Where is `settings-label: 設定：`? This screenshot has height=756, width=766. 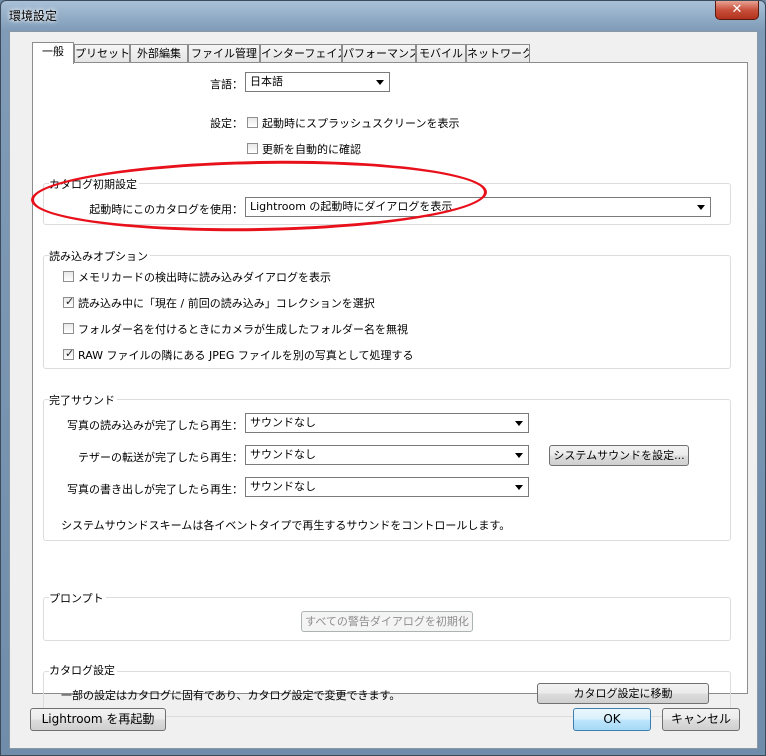 settings-label: 設定： is located at coordinates (226, 123).